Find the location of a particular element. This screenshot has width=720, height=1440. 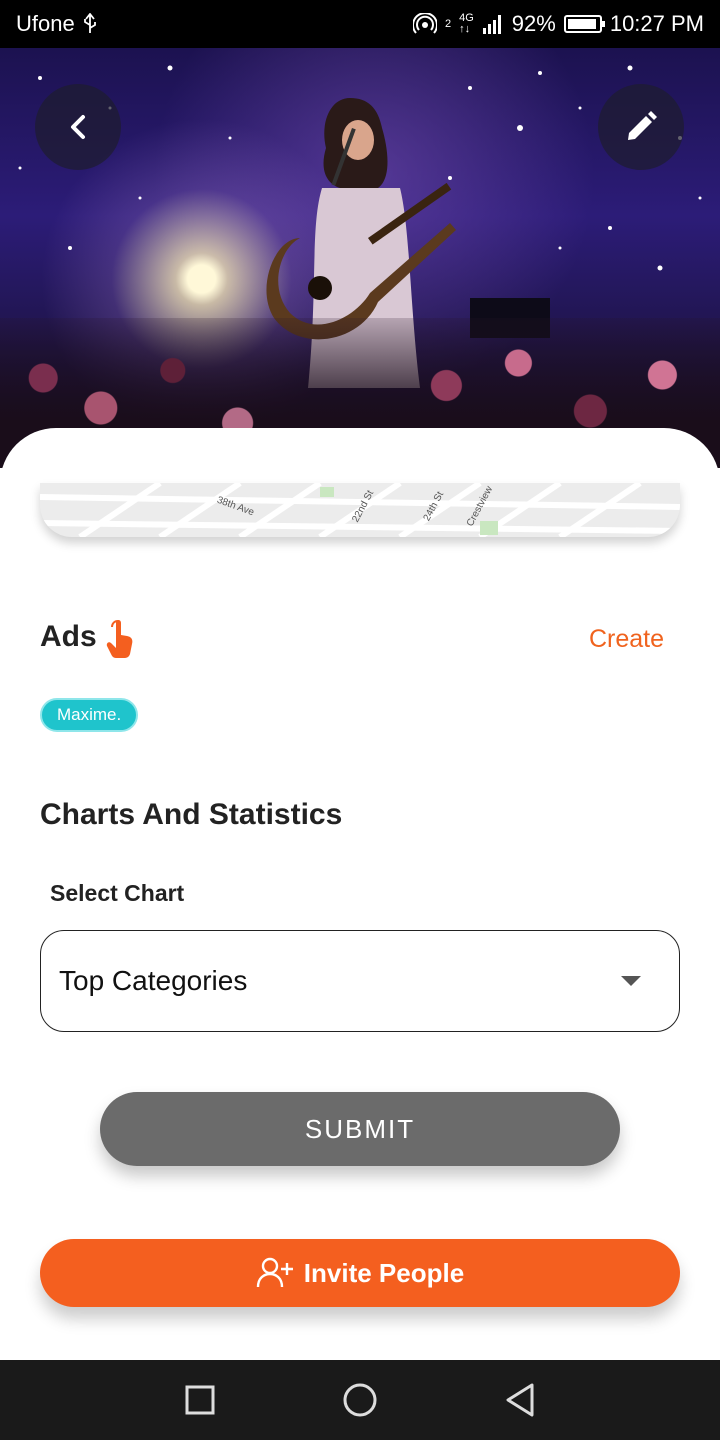

nav-back-button is located at coordinates (520, 1400).